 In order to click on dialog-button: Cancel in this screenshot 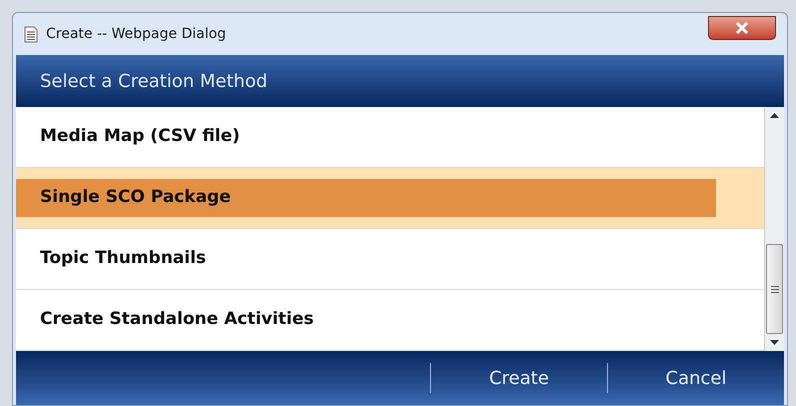, I will do `click(696, 378)`.